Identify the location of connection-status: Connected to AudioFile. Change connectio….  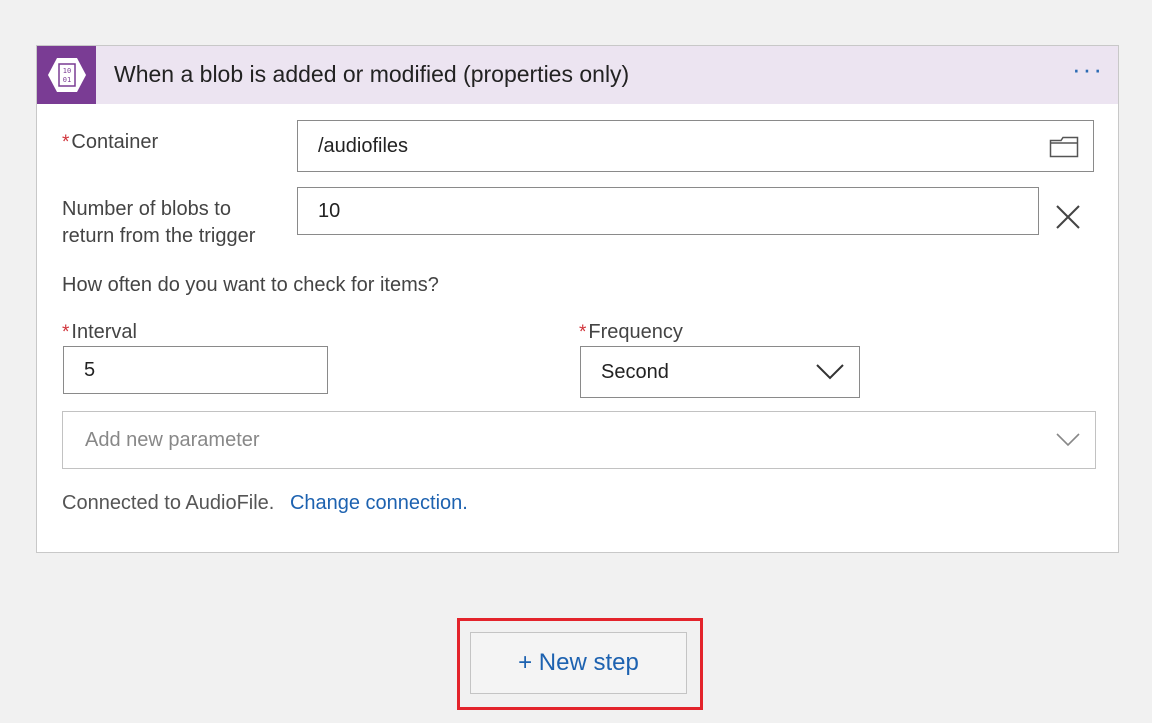
(265, 503).